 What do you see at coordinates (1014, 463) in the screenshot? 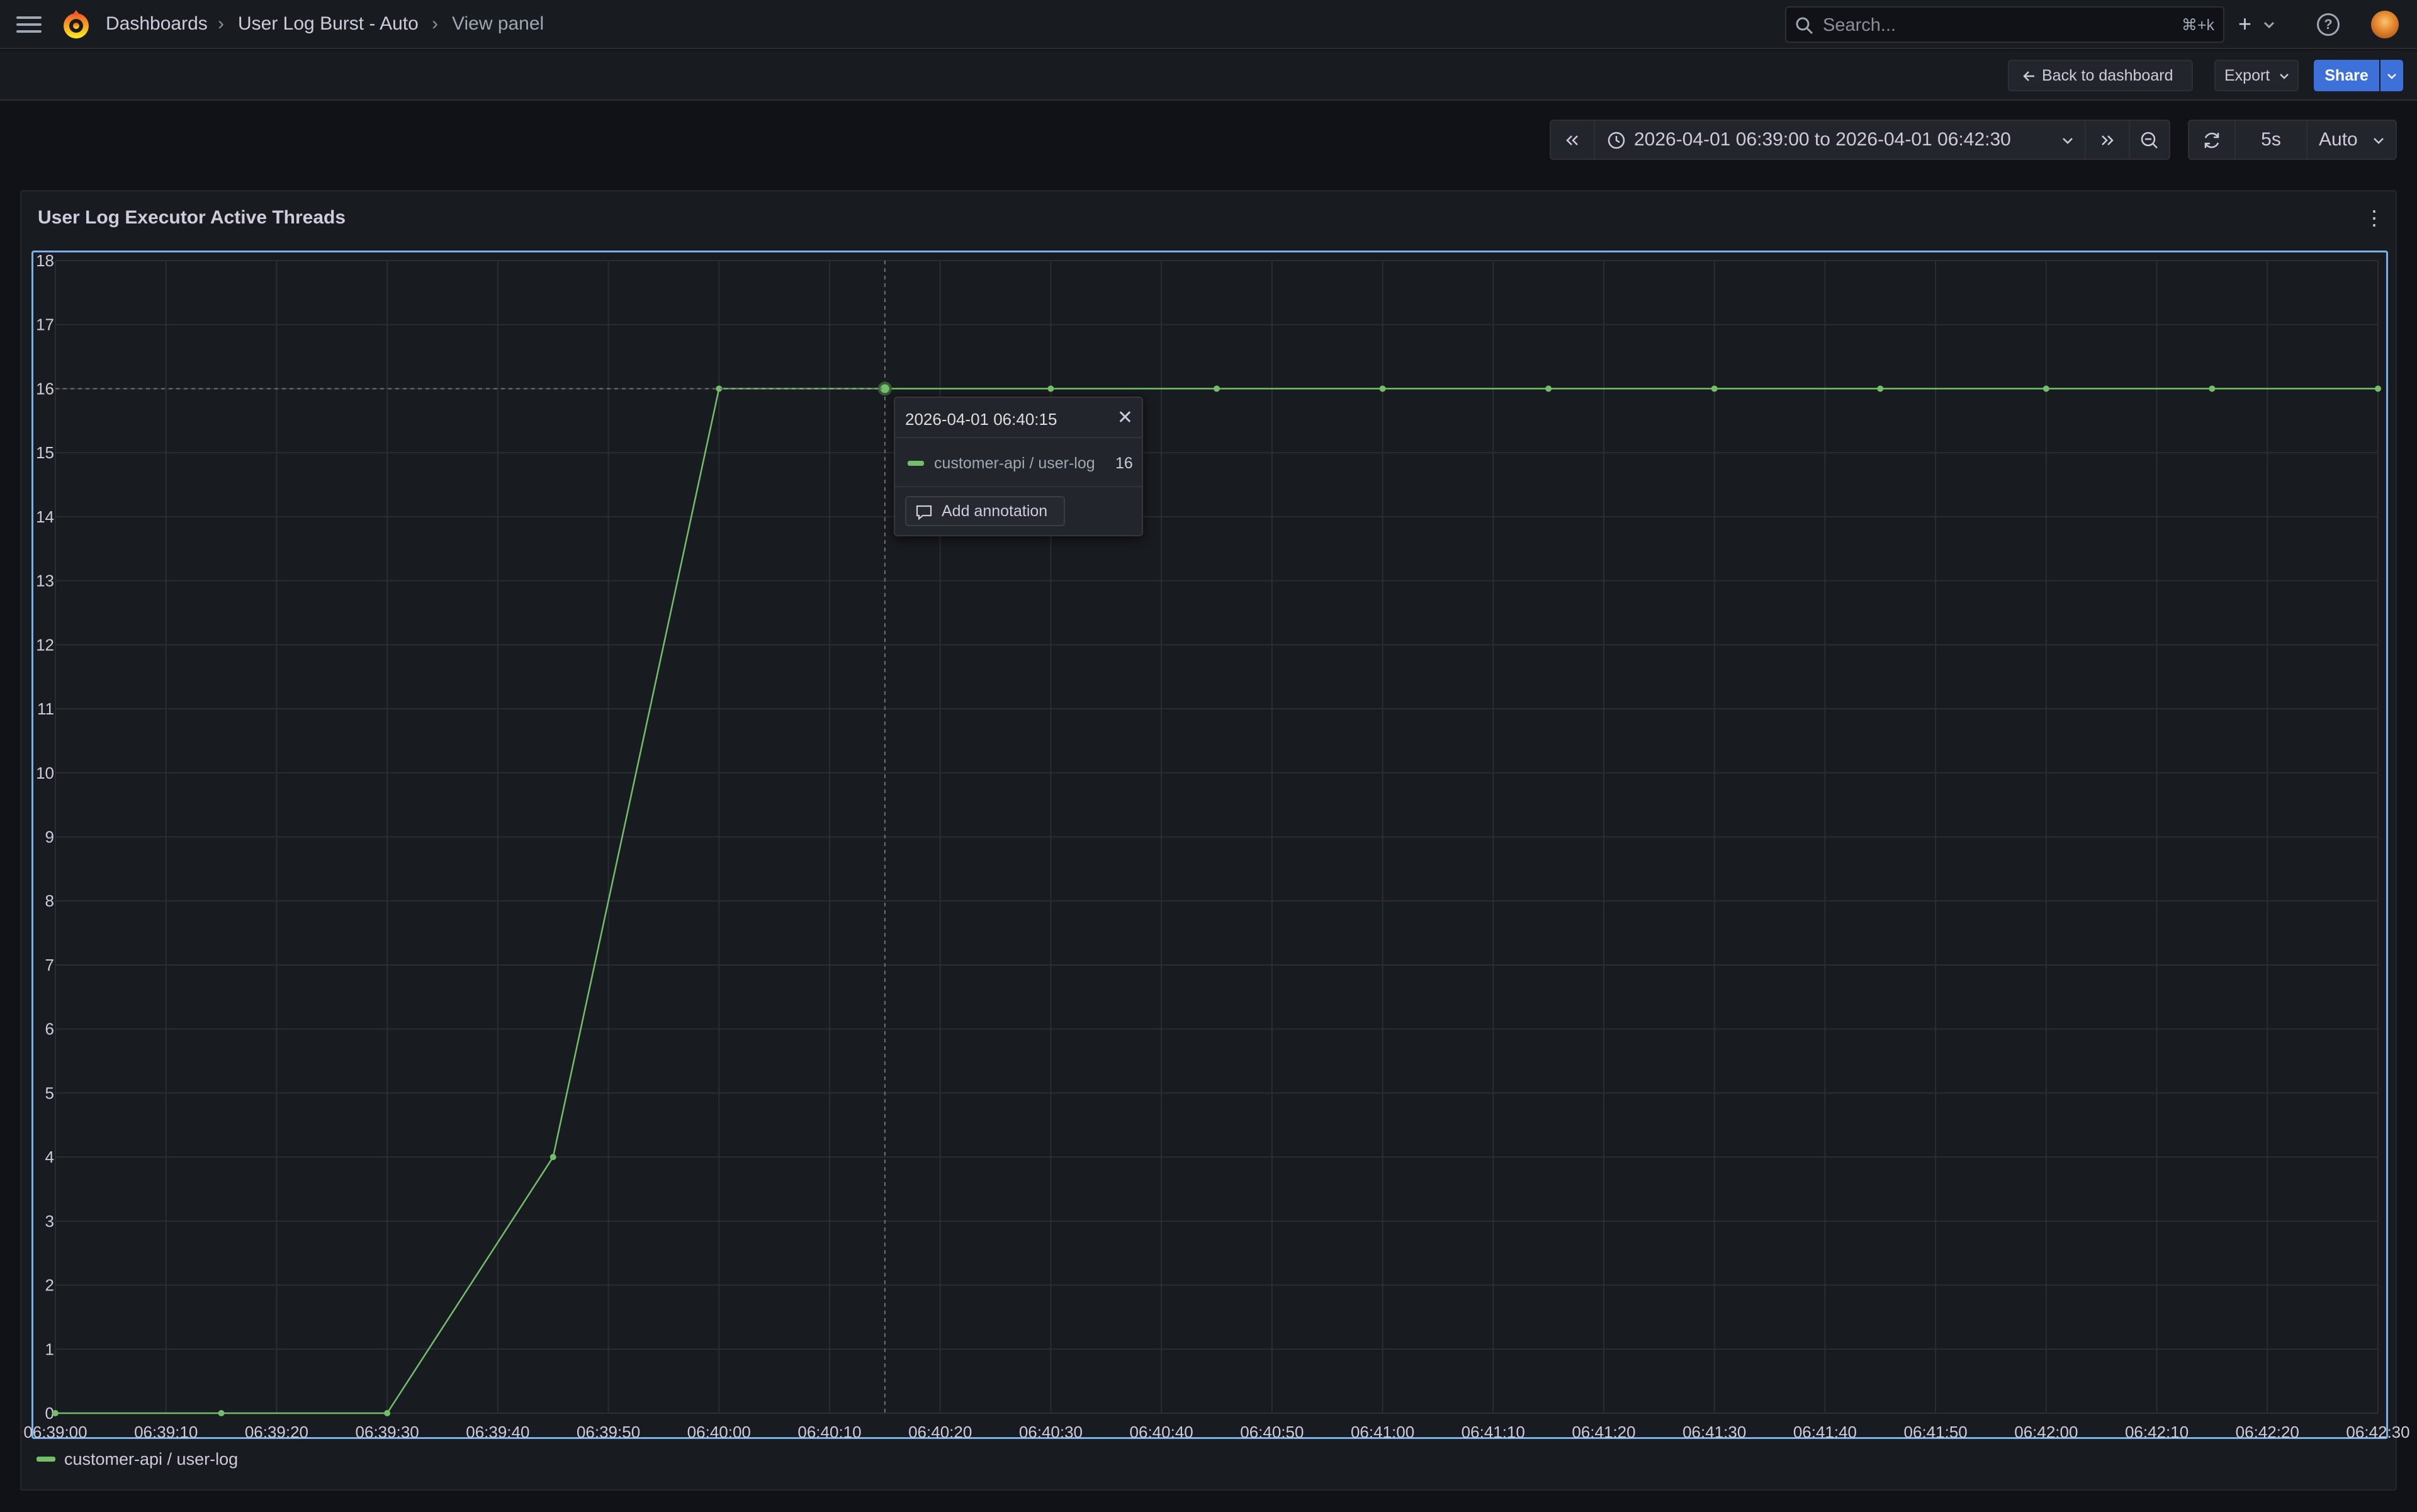
I see `tooltip-series-name: customer-api / user-log` at bounding box center [1014, 463].